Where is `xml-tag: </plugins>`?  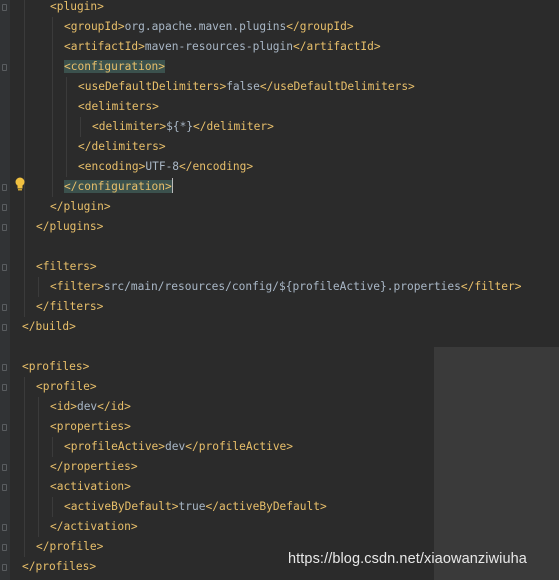
xml-tag: </plugins> is located at coordinates (70, 226).